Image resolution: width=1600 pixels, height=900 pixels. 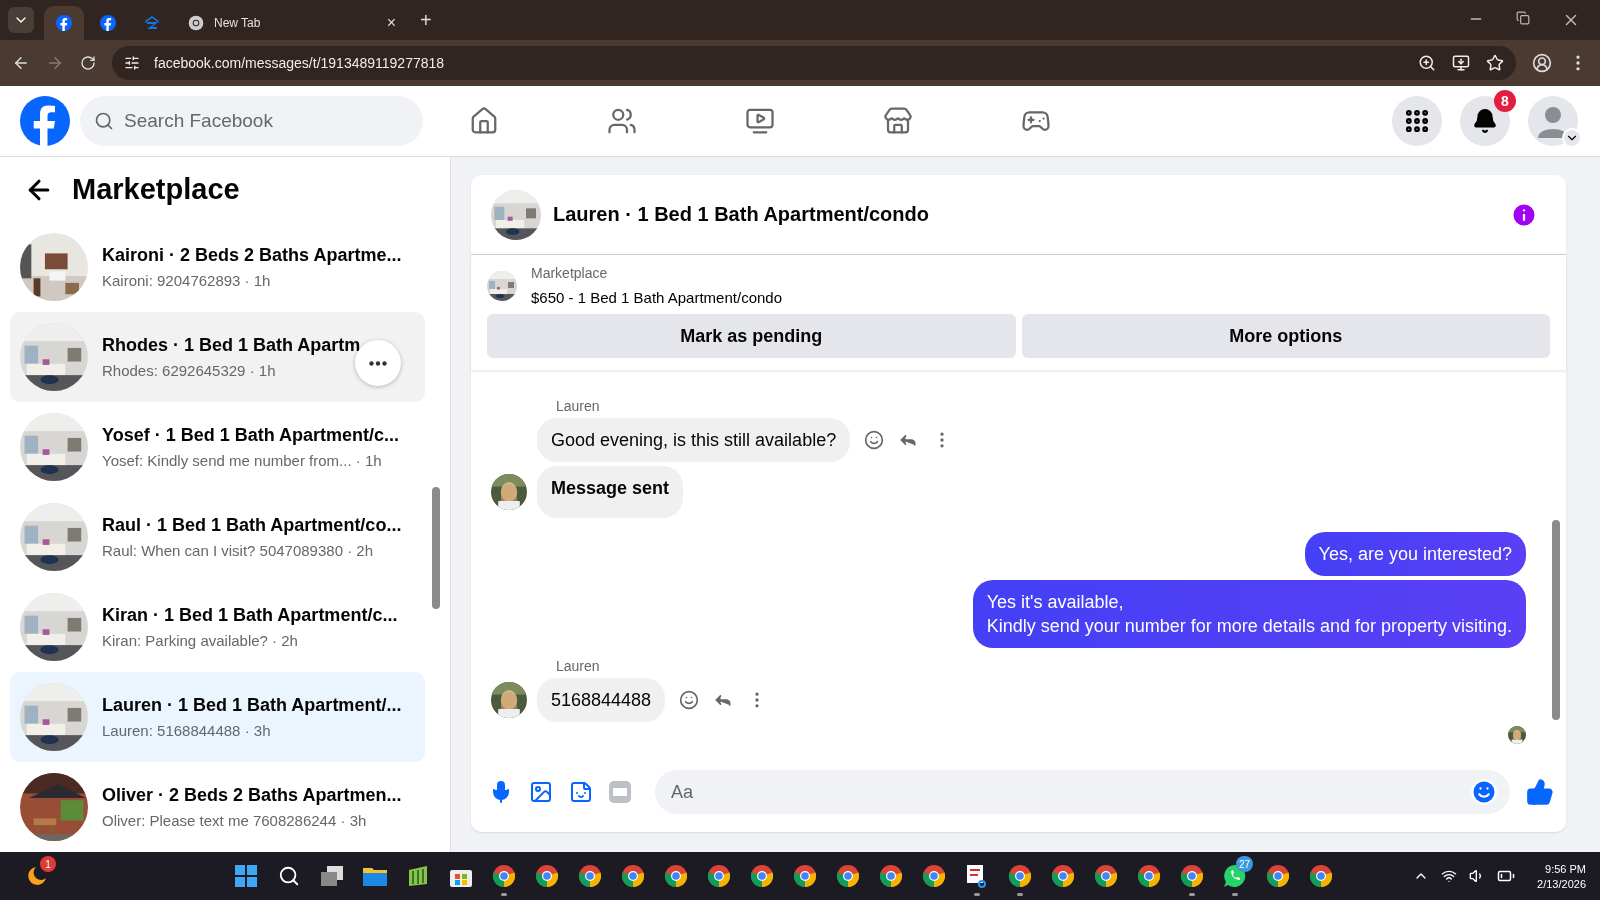 What do you see at coordinates (88, 63) in the screenshot?
I see `reload-icon` at bounding box center [88, 63].